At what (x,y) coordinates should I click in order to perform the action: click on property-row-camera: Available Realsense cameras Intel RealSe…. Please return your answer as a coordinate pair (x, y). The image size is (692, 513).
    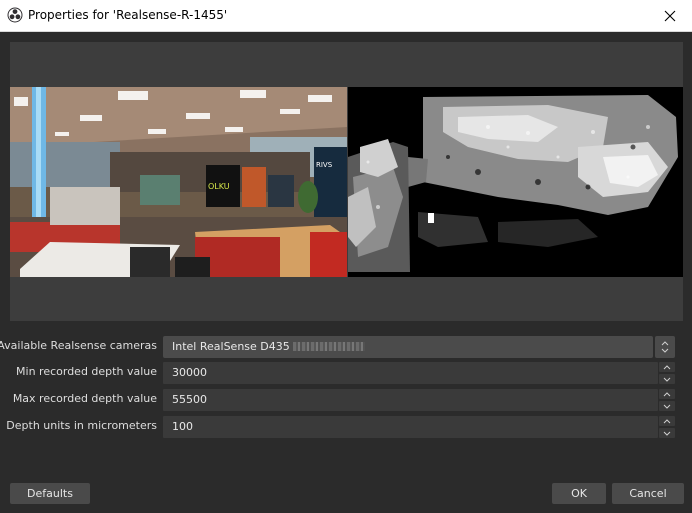
    Looking at the image, I should click on (346, 347).